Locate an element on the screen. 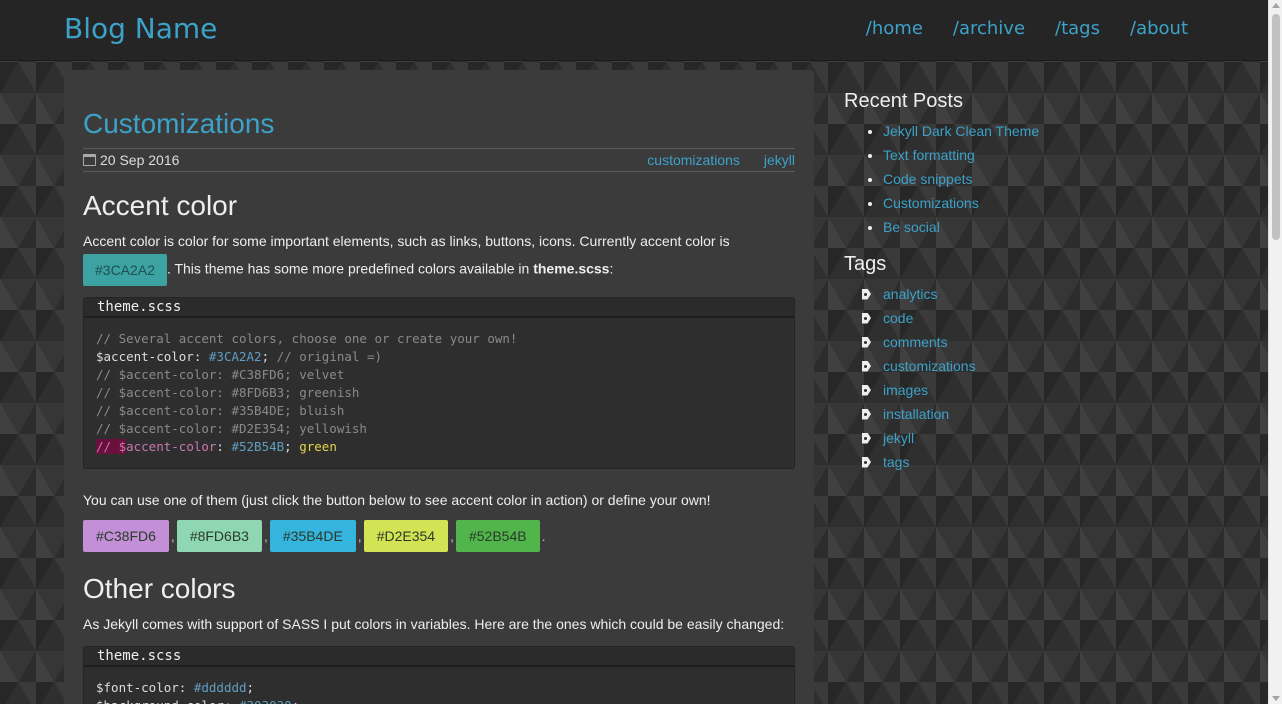  top-navbar: Blog Name /home /archive /tags /about is located at coordinates (634, 30).